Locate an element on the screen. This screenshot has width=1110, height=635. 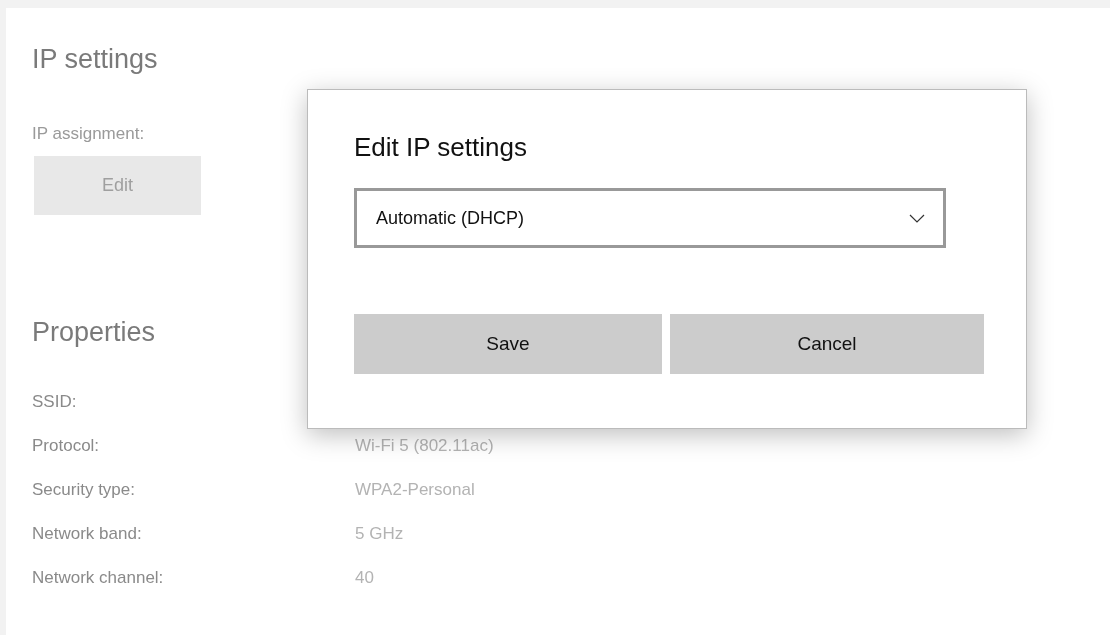
property-value: Wi-Fi 5 (802.11ac) is located at coordinates (424, 446).